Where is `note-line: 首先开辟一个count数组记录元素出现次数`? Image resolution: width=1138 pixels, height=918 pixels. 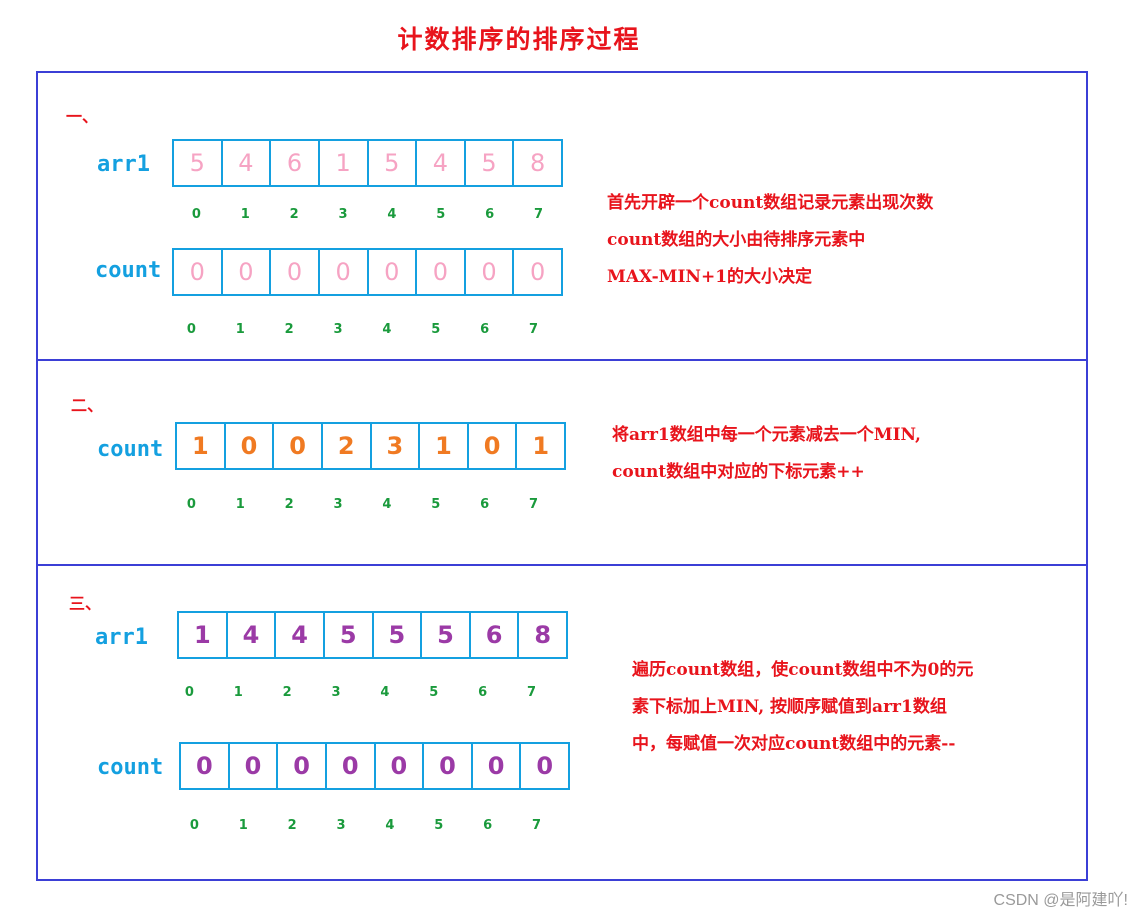
note-line: 首先开辟一个count数组记录元素出现次数 is located at coordinates (770, 203).